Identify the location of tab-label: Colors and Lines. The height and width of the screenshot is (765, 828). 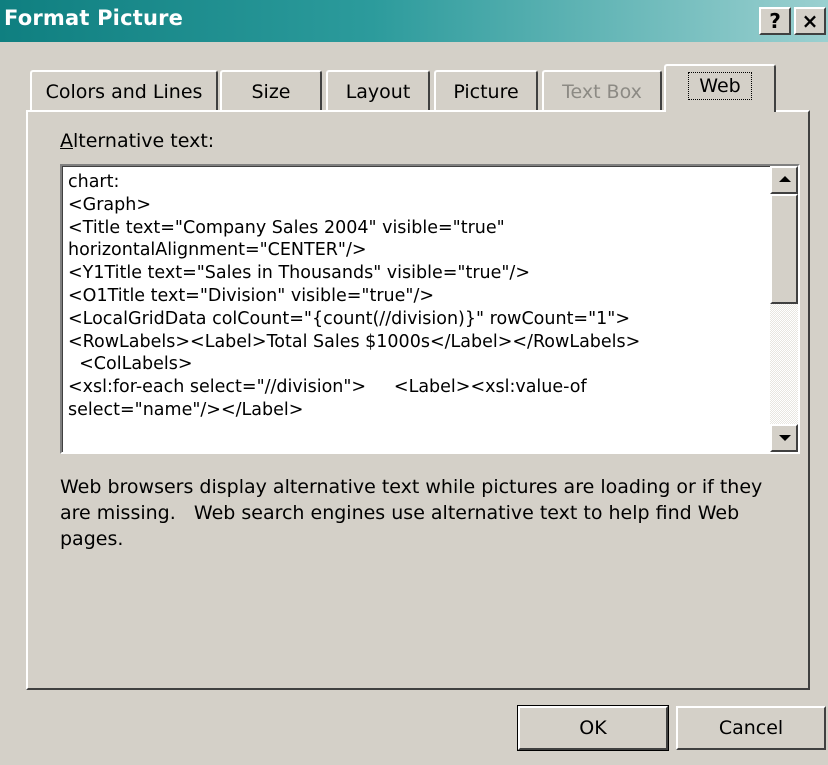
(124, 92).